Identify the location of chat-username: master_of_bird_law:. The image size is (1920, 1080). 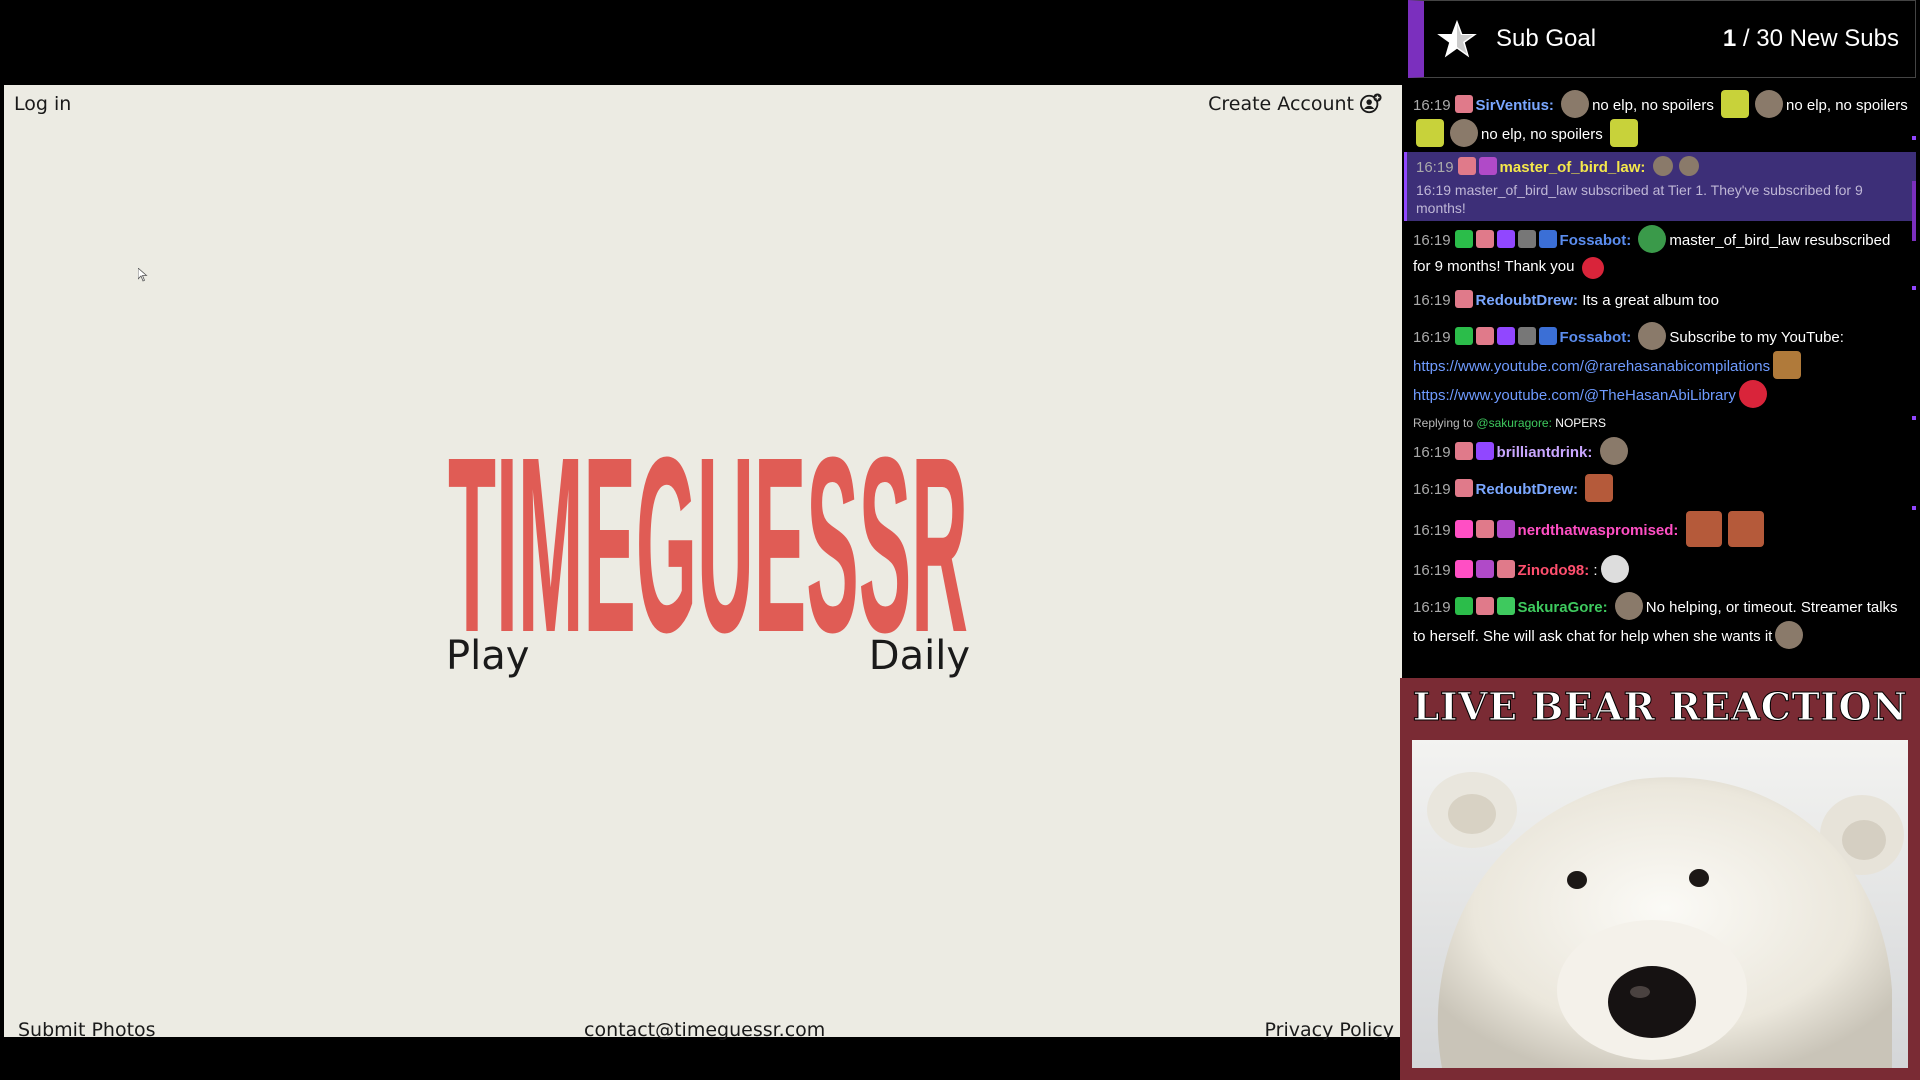
(1573, 167).